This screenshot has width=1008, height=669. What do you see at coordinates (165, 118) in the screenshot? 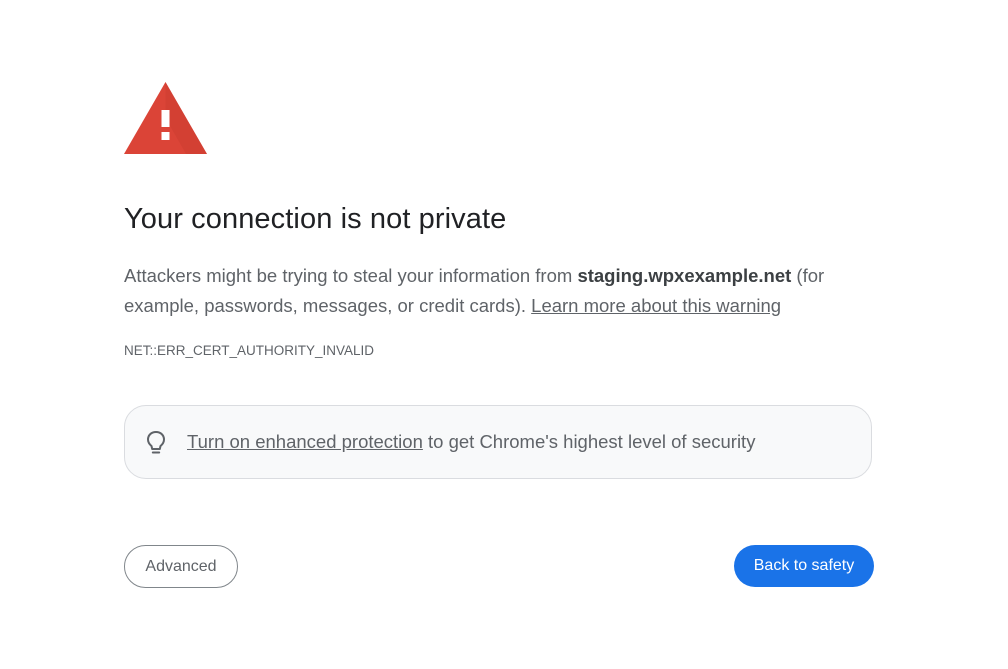
I see `warning-triangle-icon` at bounding box center [165, 118].